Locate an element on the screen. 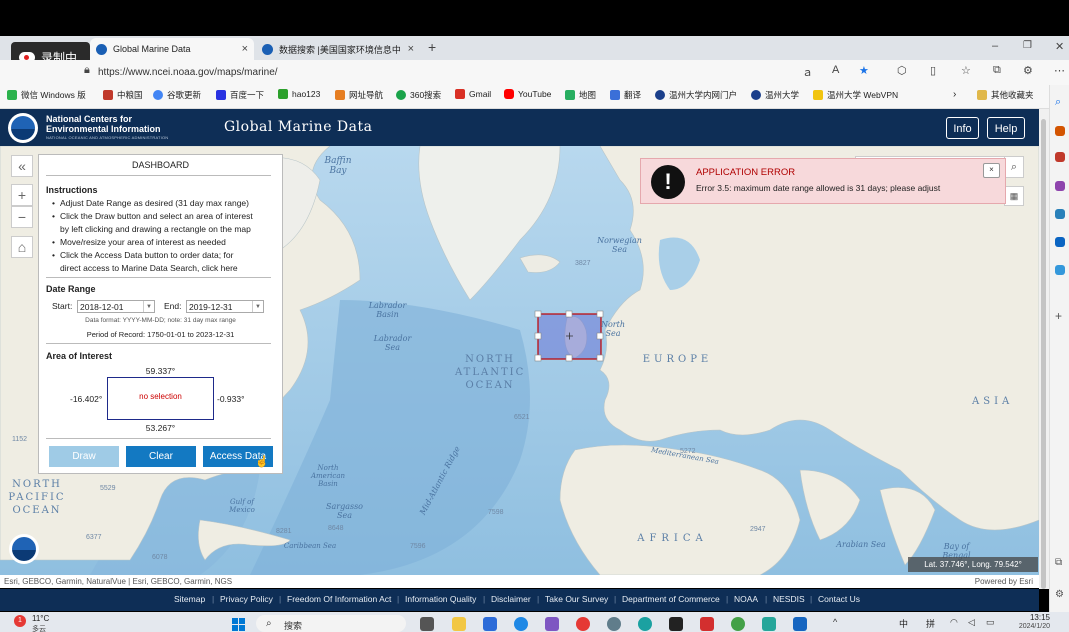 Image resolution: width=1069 pixels, height=632 pixels. favorites-icon: ☆ is located at coordinates (966, 70).